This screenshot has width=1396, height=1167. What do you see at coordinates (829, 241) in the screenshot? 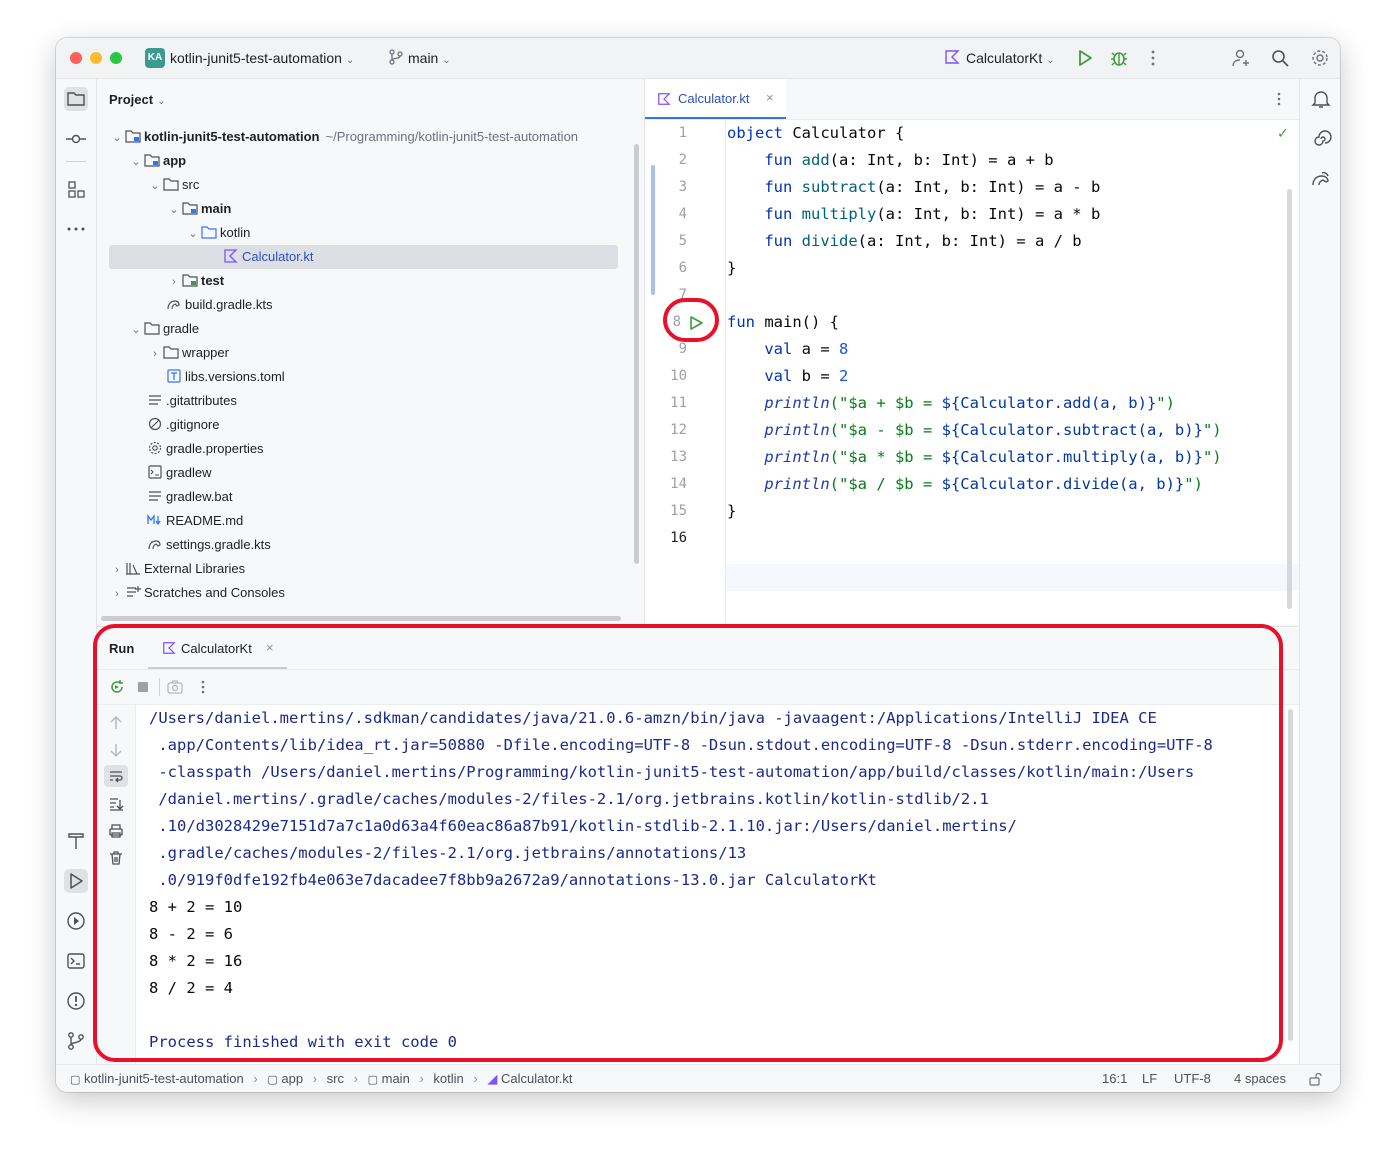
I see `function-name: divide` at bounding box center [829, 241].